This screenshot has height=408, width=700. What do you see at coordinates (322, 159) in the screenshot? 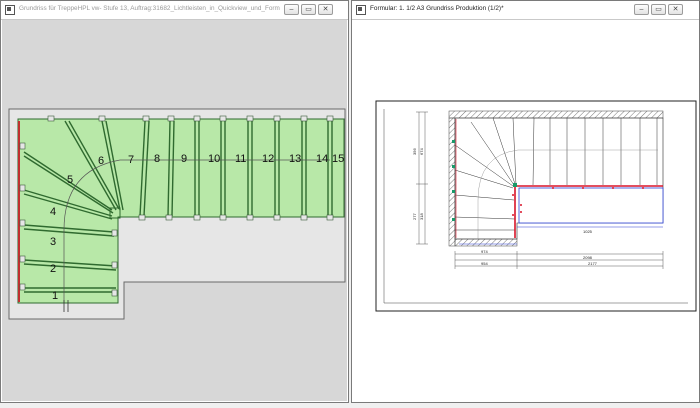
I see `step-number: 14` at bounding box center [322, 159].